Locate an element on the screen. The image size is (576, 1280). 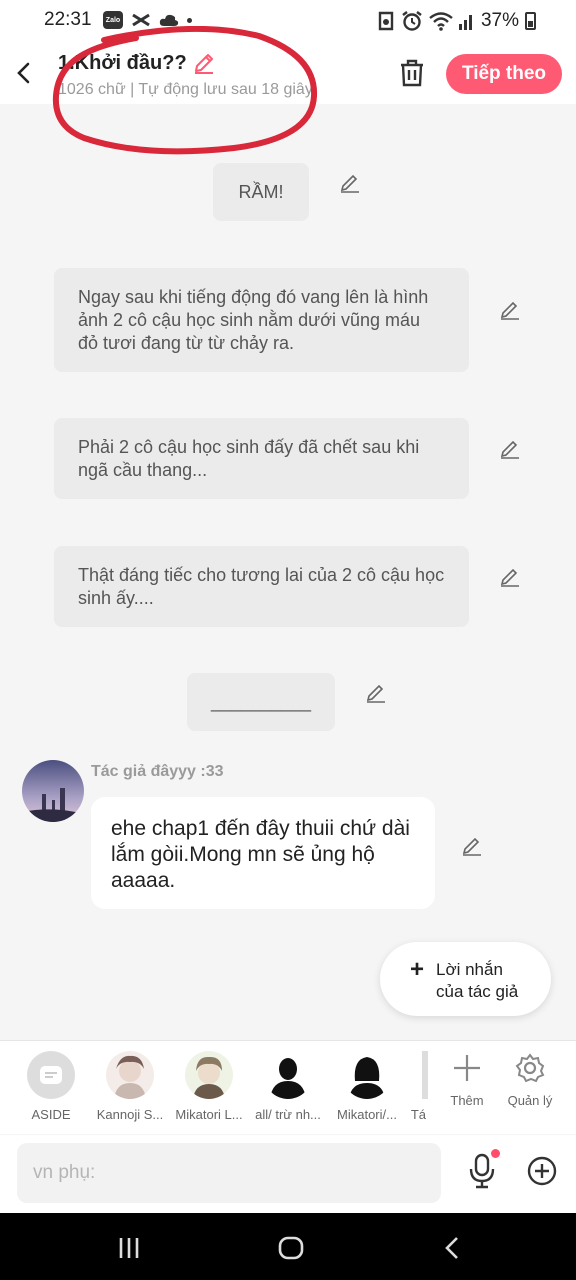
alarm-icon is located at coordinates (412, 21).